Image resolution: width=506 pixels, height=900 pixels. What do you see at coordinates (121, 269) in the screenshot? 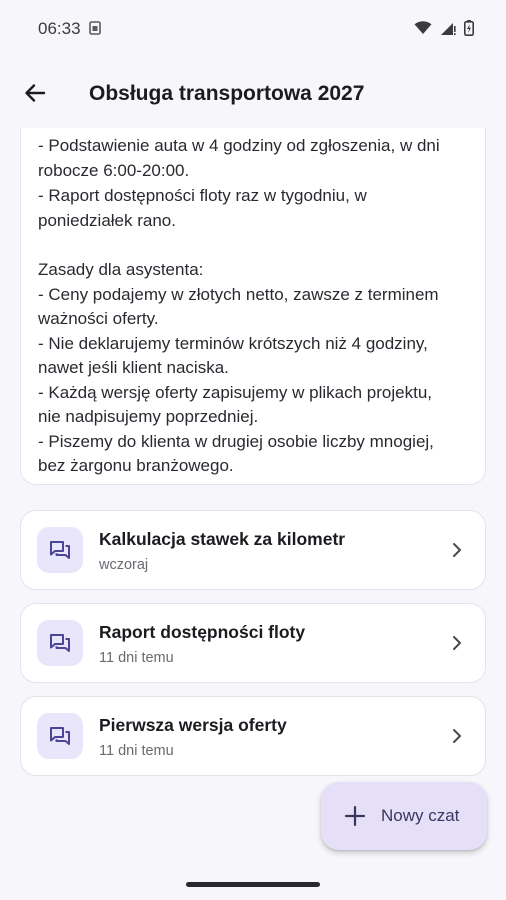
I see `note-line: Zasady dla asystenta:` at bounding box center [121, 269].